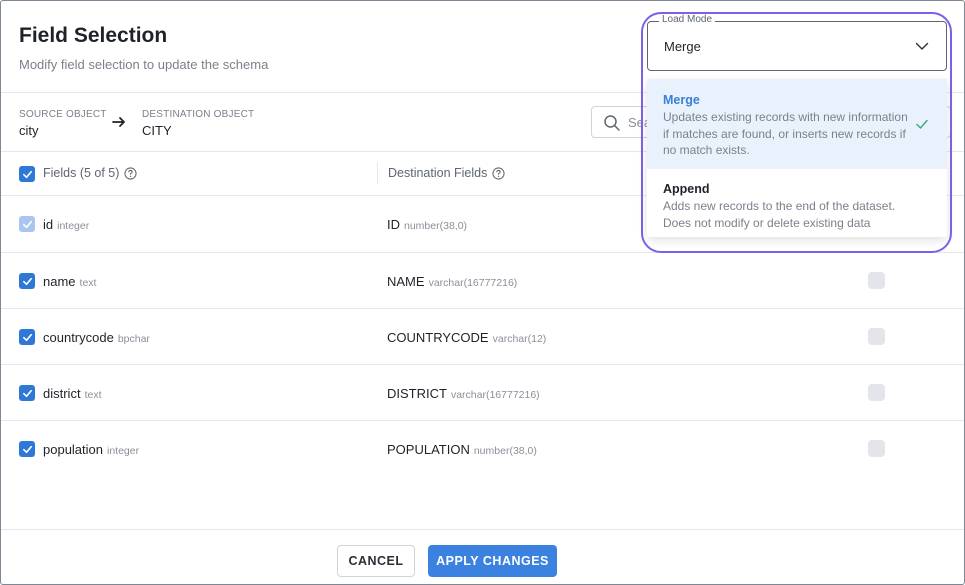  Describe the element at coordinates (62, 393) in the screenshot. I see `field-name: district` at that location.